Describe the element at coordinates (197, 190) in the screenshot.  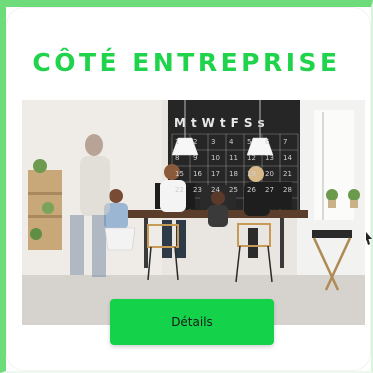
I see `chalkboard-day-number: 23` at that location.